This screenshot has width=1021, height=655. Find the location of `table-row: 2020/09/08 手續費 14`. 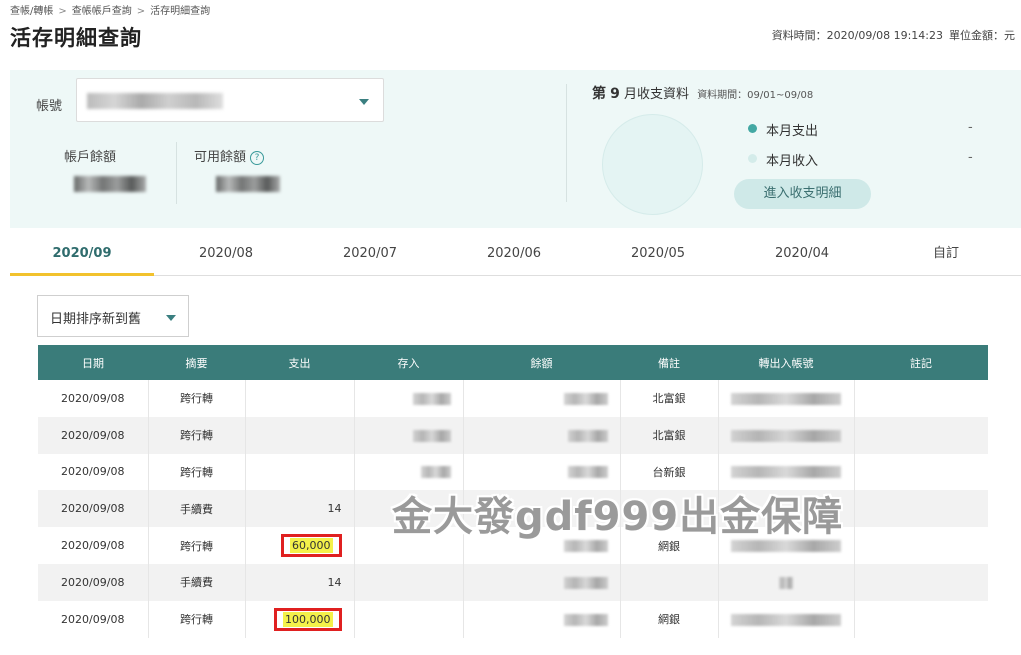

table-row: 2020/09/08 手續費 14 is located at coordinates (513, 582).